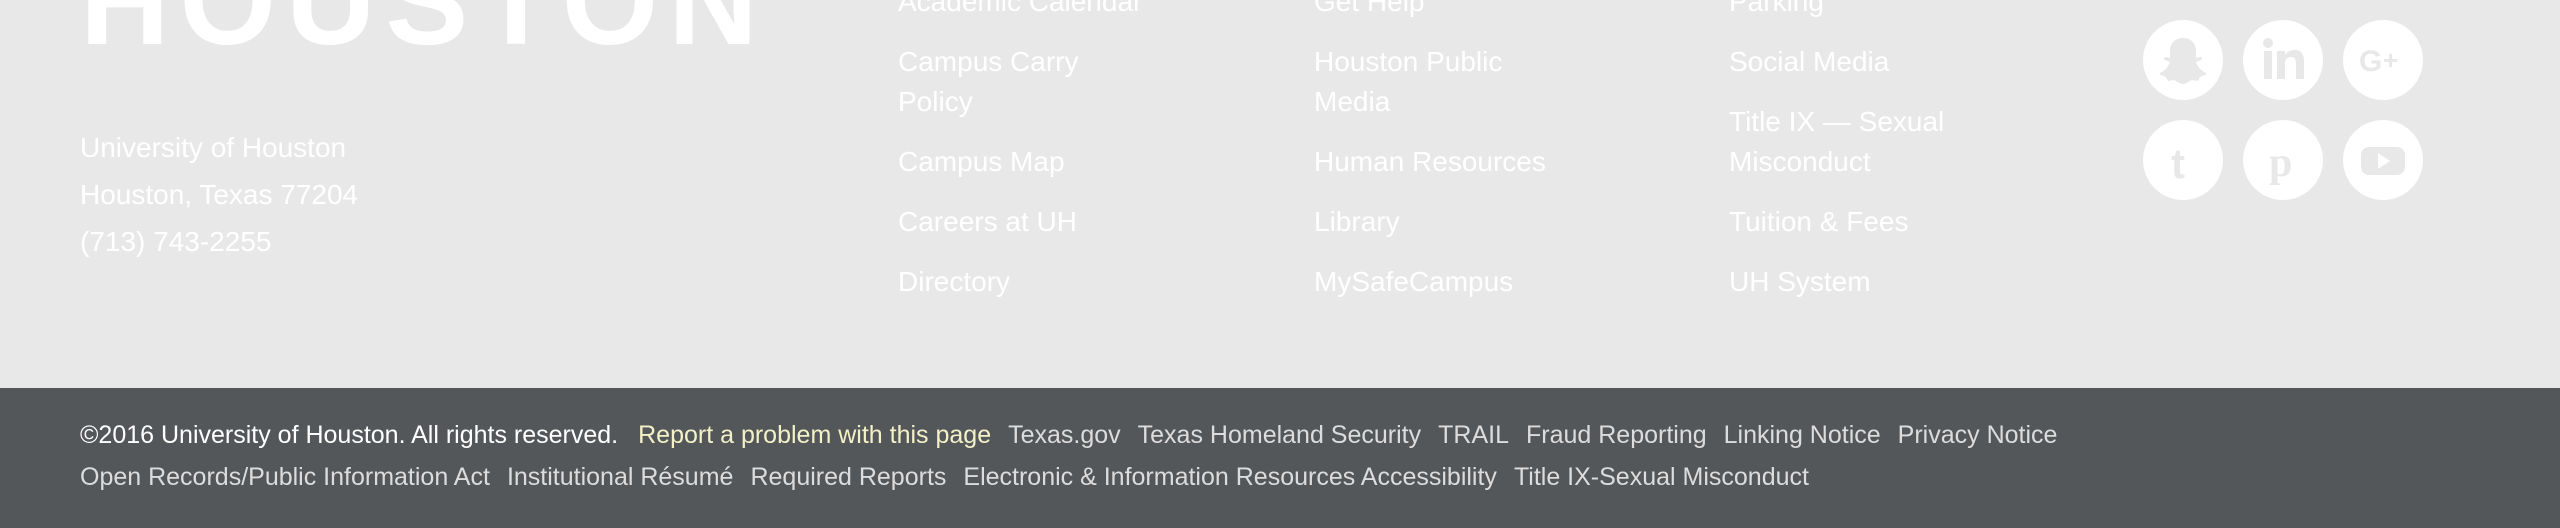  Describe the element at coordinates (2183, 60) in the screenshot. I see `snapchat-icon` at that location.